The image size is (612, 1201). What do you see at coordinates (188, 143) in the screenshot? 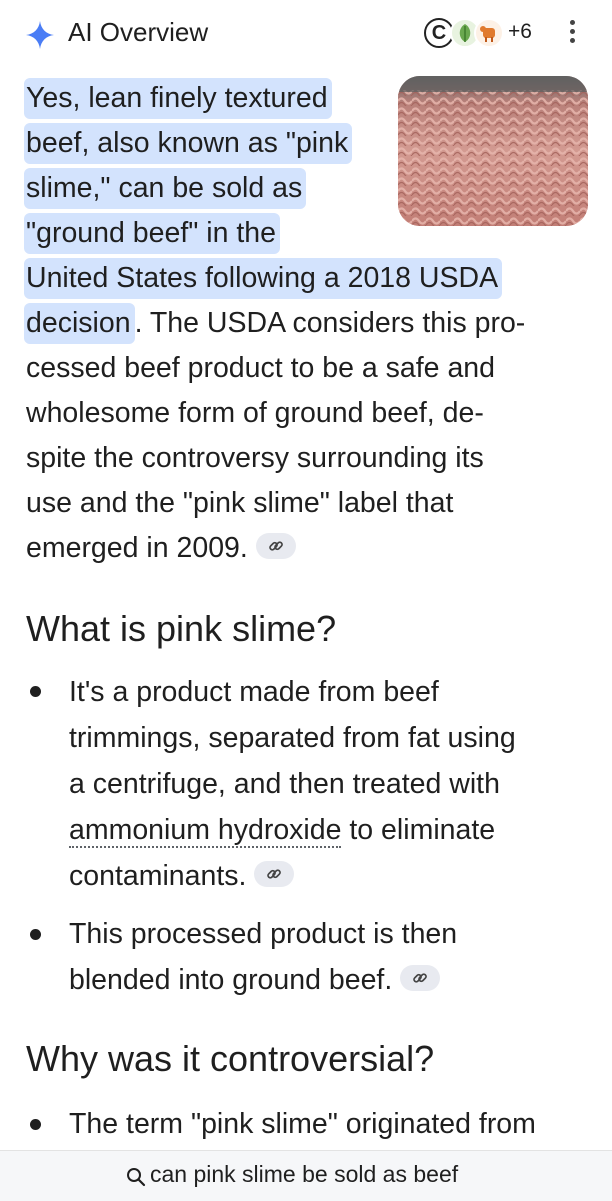
I see `overview-line: beef, also known as "pink` at bounding box center [188, 143].